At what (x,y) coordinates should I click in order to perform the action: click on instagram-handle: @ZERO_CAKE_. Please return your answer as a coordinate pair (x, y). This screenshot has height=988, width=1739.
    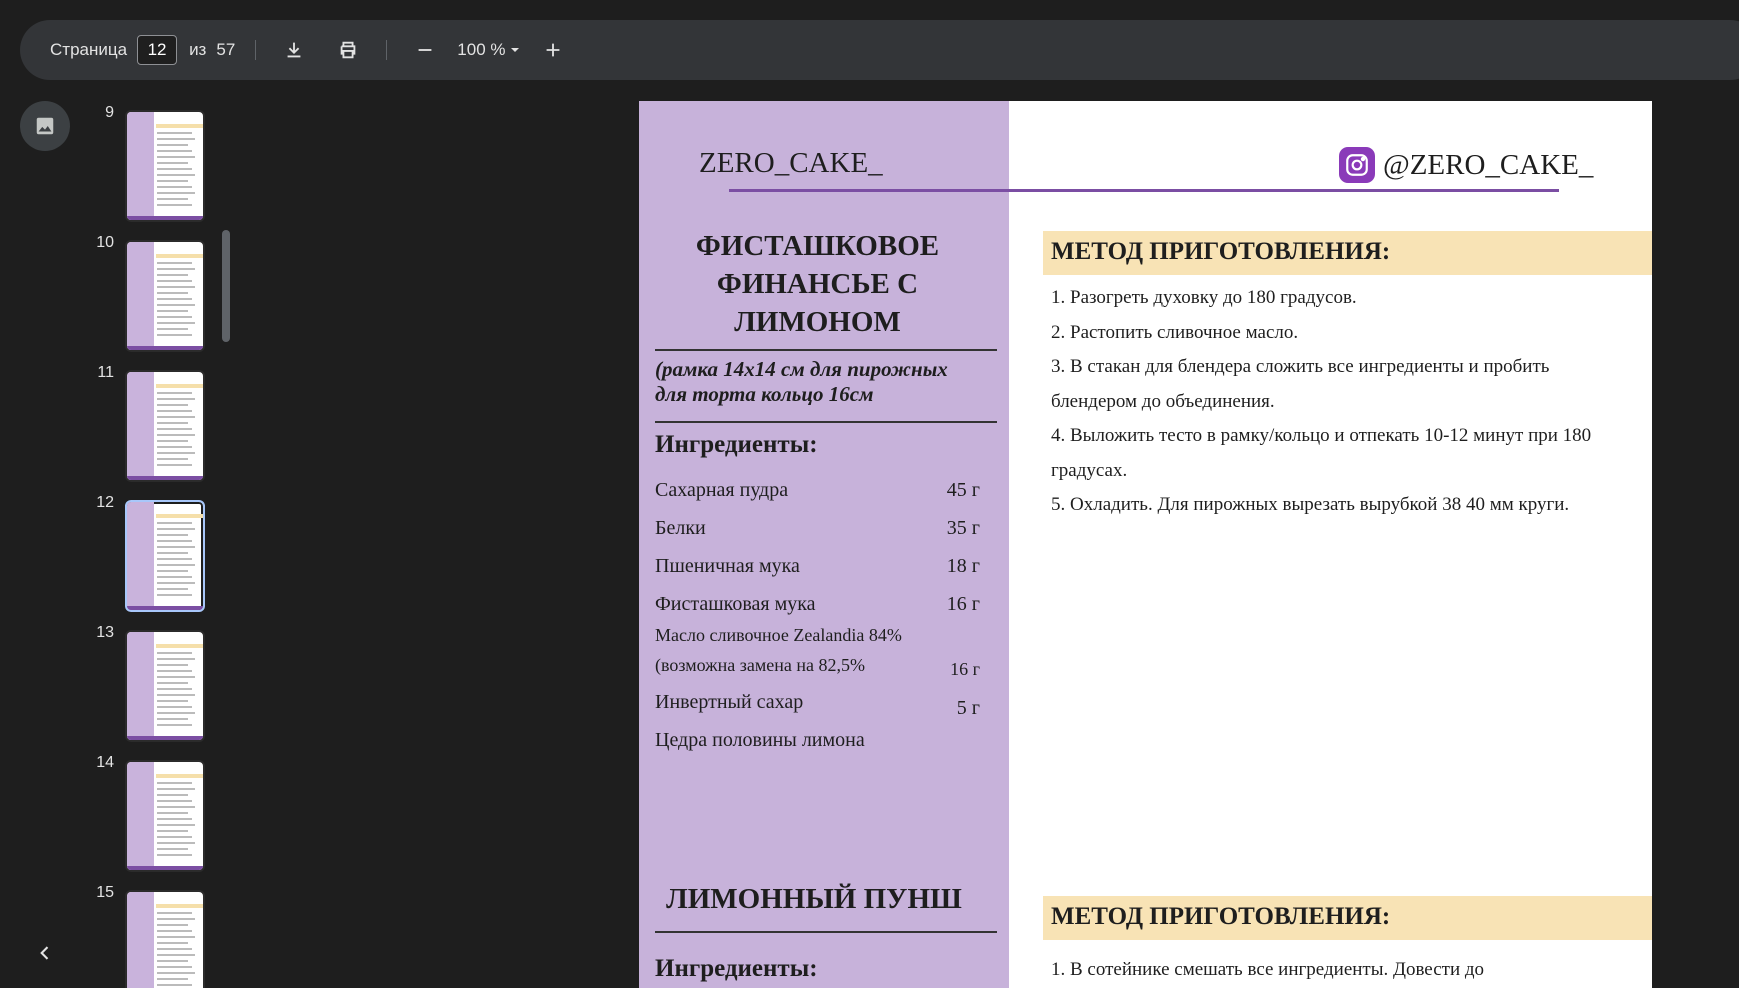
    Looking at the image, I should click on (1488, 164).